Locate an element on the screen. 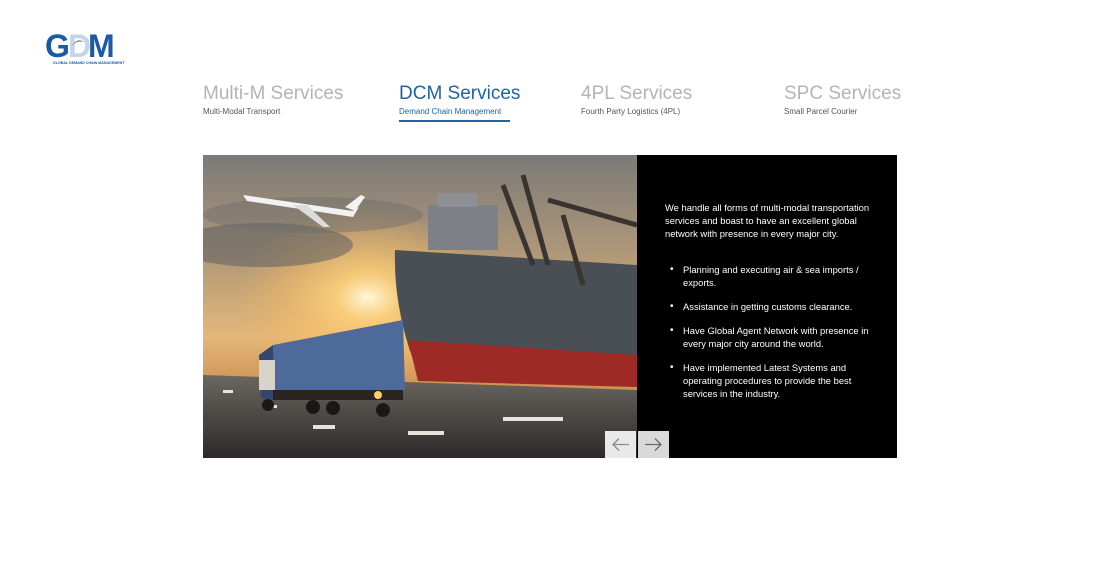 The height and width of the screenshot is (570, 1099). tab-subtitle: Small Parcel Courier is located at coordinates (821, 111).